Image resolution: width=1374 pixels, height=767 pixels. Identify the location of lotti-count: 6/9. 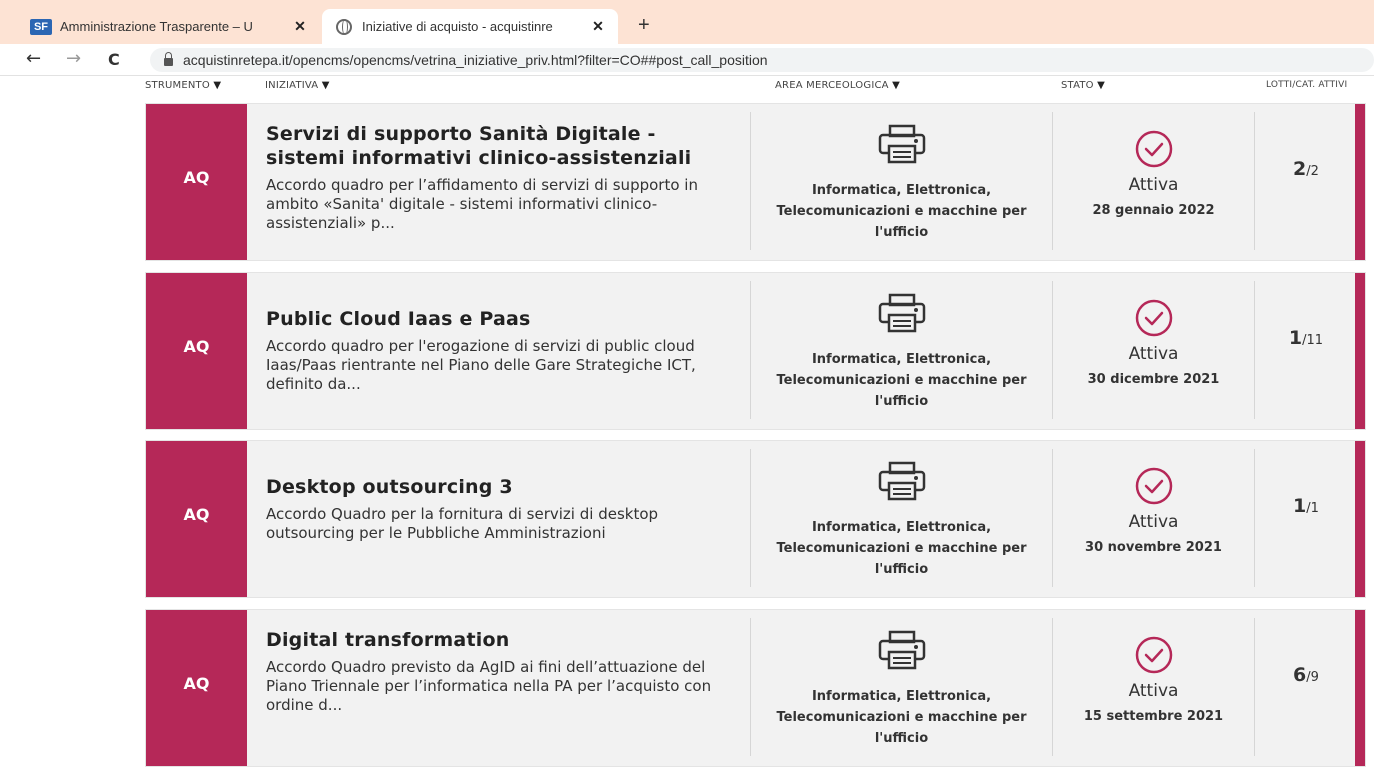
(1306, 675).